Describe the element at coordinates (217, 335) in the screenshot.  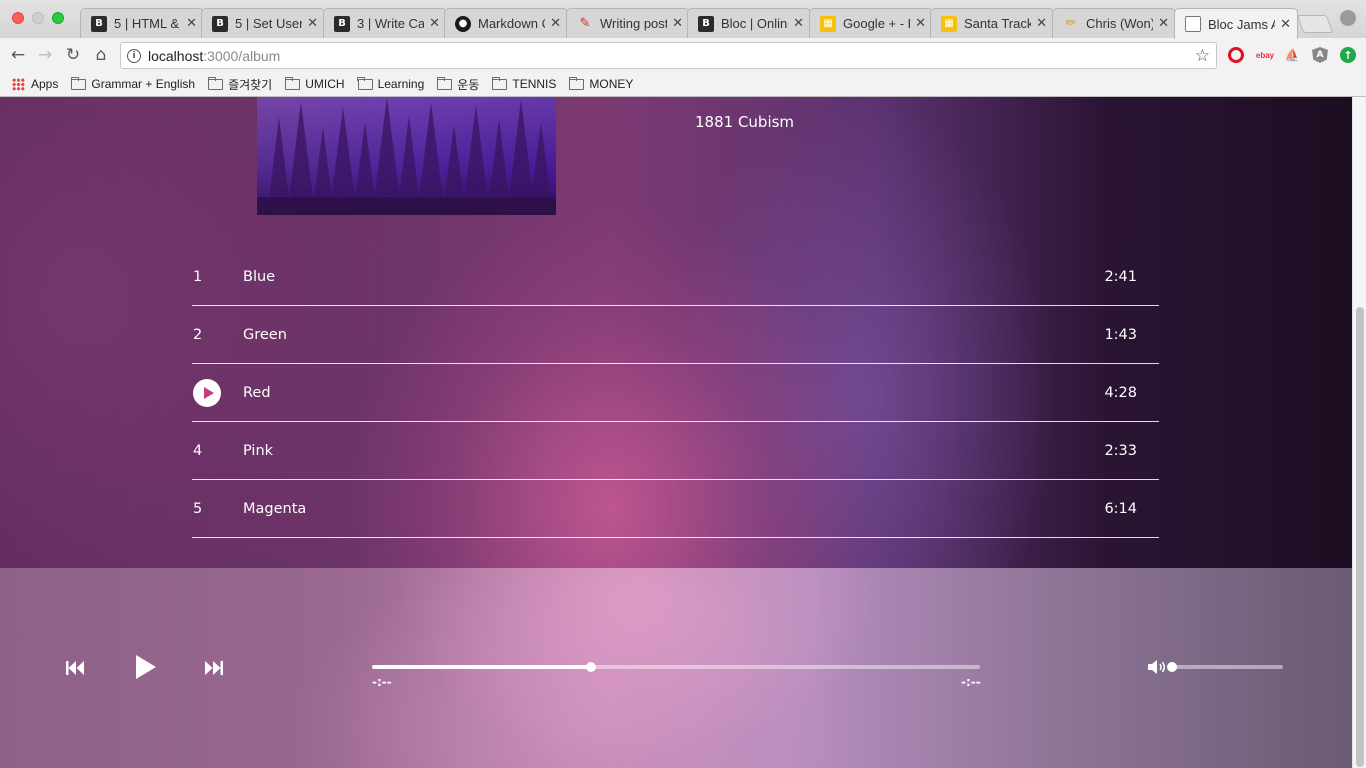
I see `song-number: 2` at that location.